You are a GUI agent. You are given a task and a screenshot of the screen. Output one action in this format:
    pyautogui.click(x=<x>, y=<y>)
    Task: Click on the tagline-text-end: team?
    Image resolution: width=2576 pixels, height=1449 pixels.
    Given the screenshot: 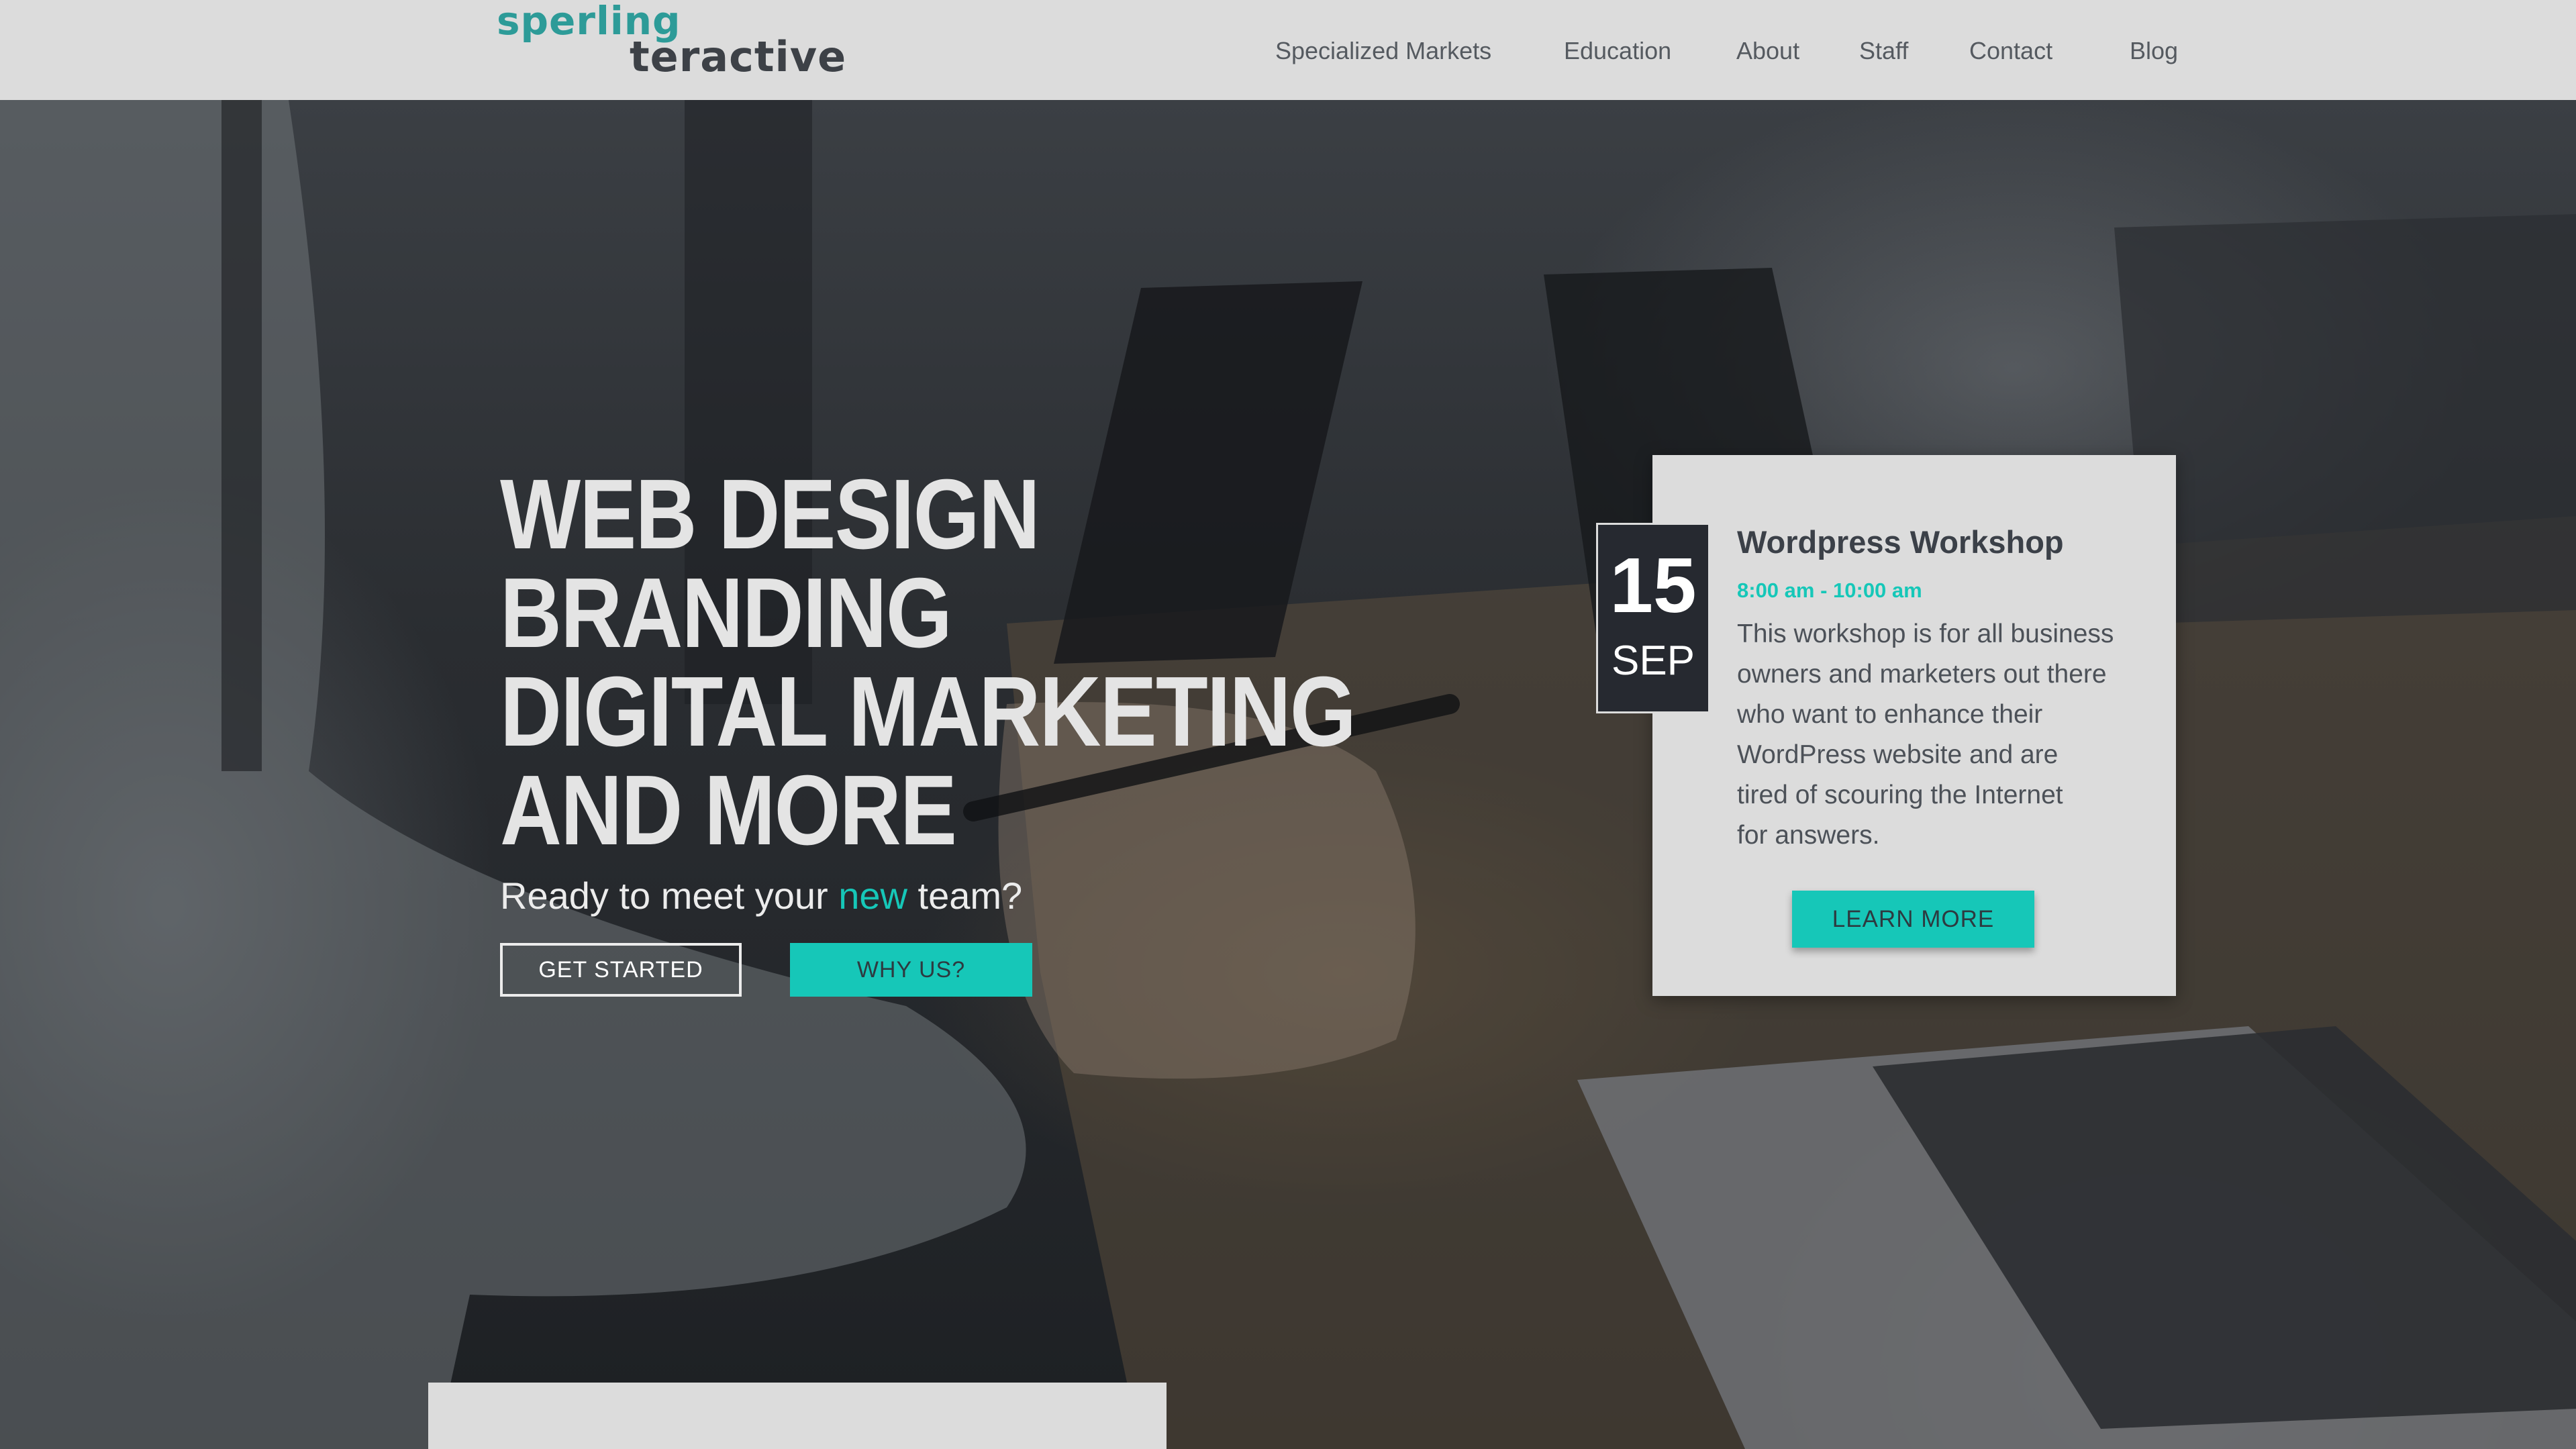 What is the action you would take?
    pyautogui.click(x=965, y=896)
    